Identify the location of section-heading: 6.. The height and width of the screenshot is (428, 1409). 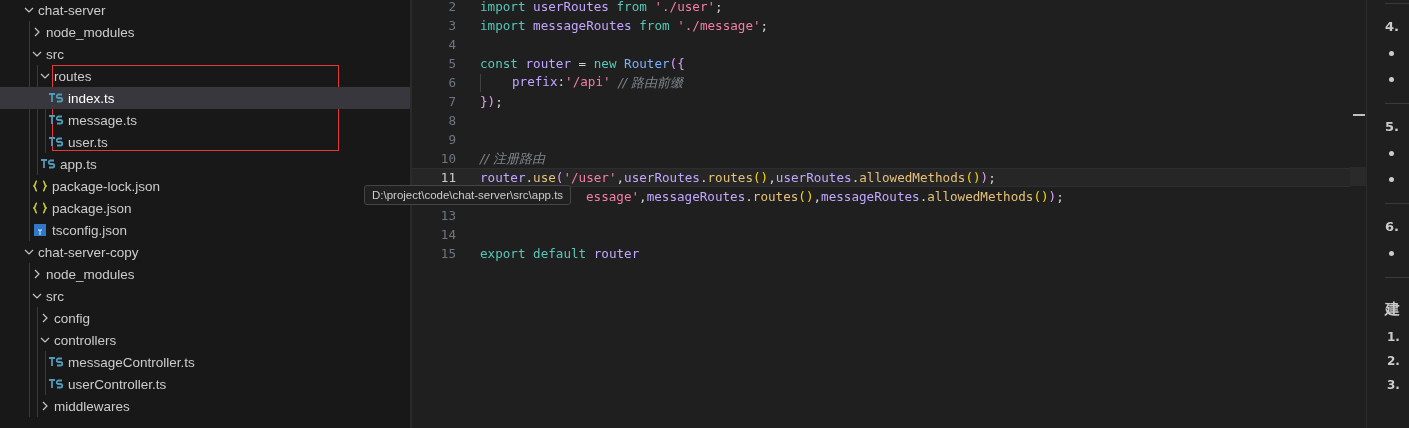
(1392, 227).